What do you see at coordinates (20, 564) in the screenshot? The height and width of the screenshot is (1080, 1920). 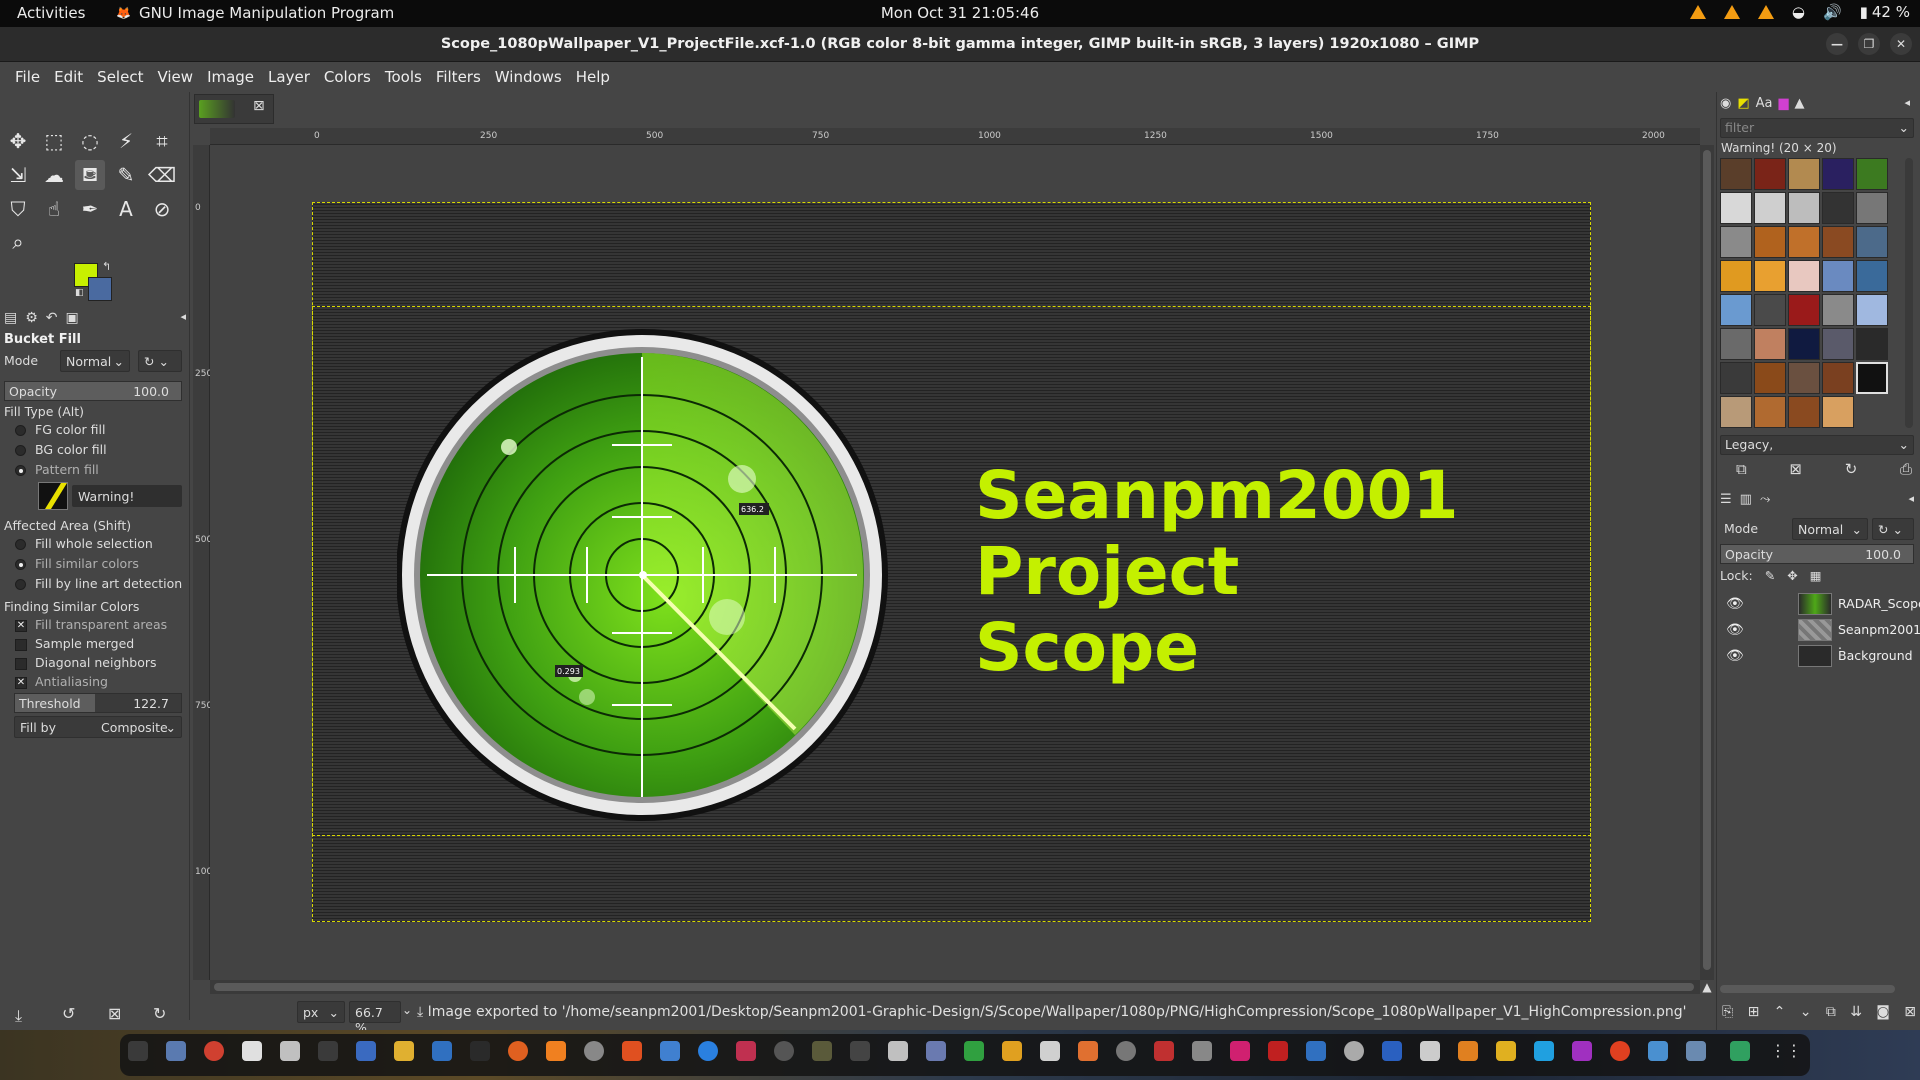 I see `affected-radio-similar` at bounding box center [20, 564].